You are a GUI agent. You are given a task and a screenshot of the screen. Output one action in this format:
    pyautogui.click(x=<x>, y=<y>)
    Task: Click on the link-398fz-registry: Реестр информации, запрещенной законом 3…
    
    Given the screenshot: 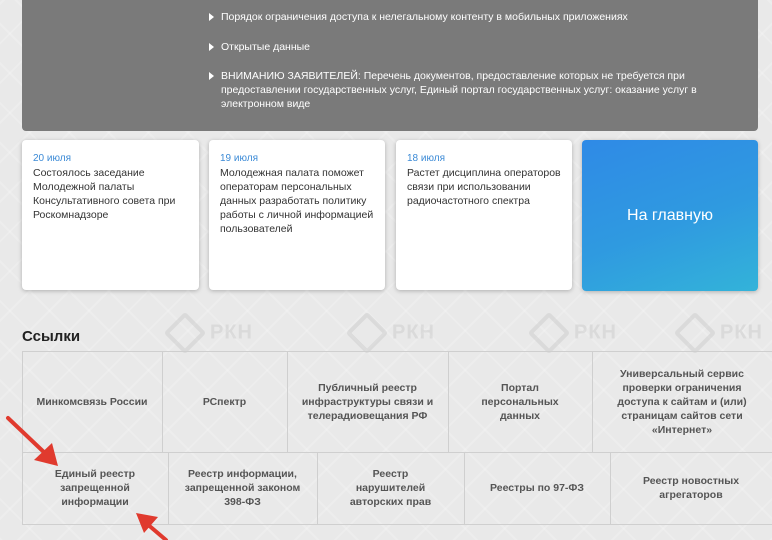 What is the action you would take?
    pyautogui.click(x=242, y=488)
    